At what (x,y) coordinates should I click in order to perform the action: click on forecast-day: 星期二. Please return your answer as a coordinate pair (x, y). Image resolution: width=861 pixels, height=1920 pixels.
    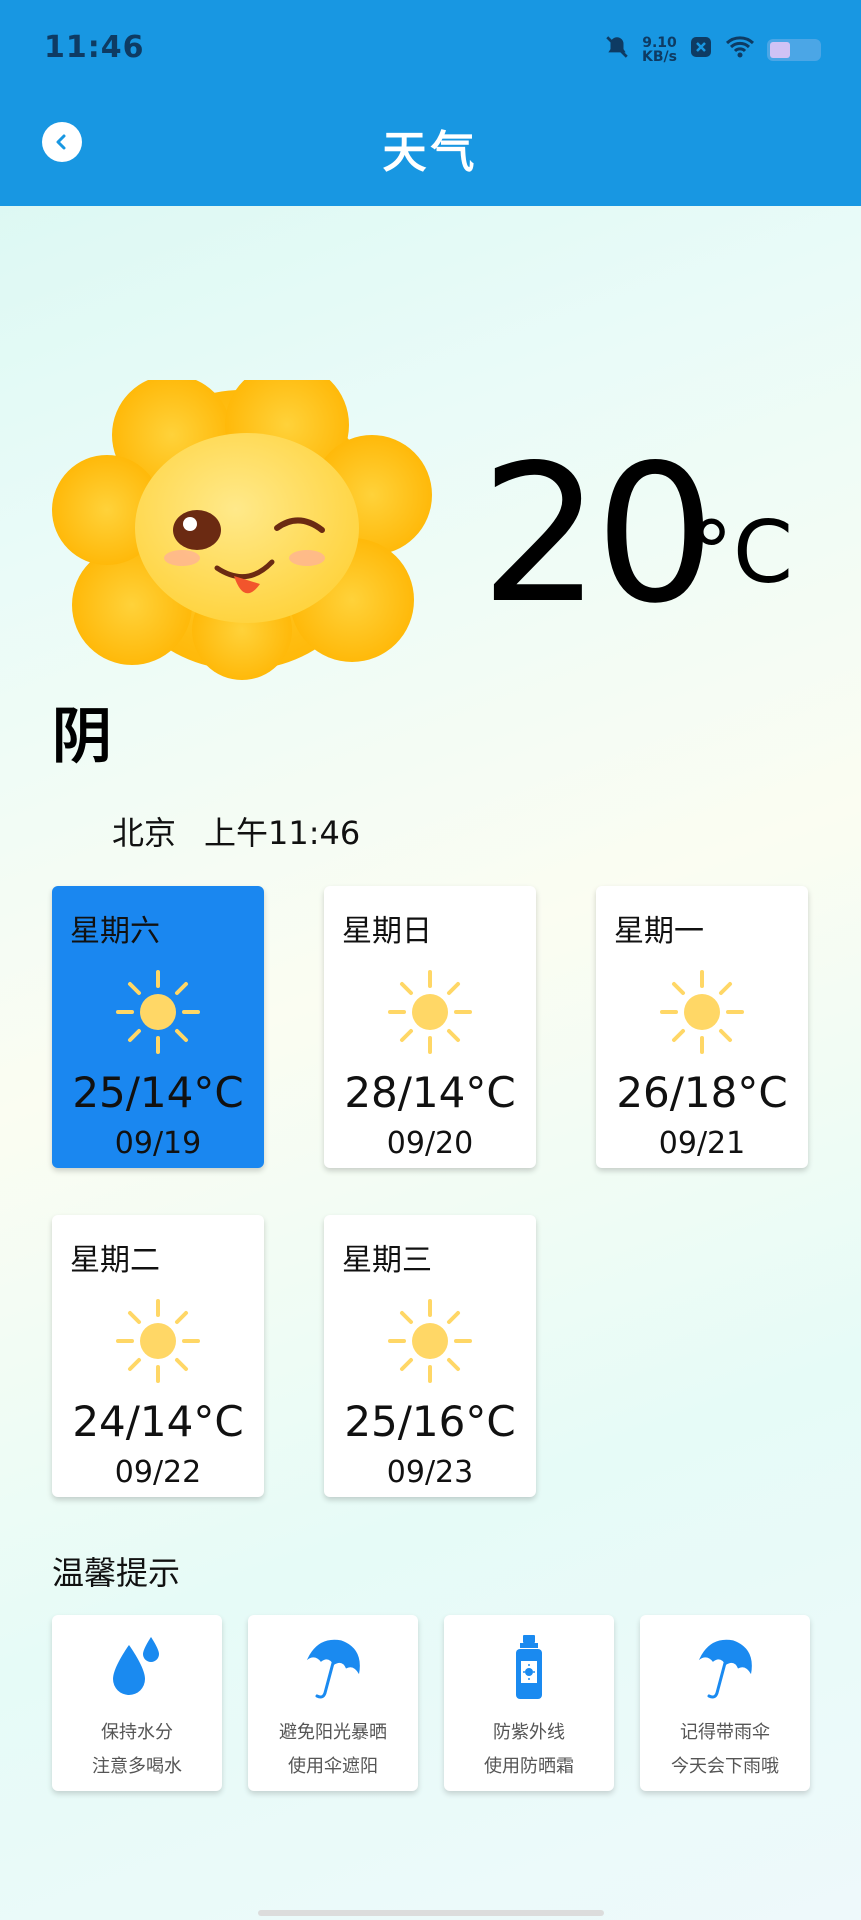
    Looking at the image, I should click on (115, 1260).